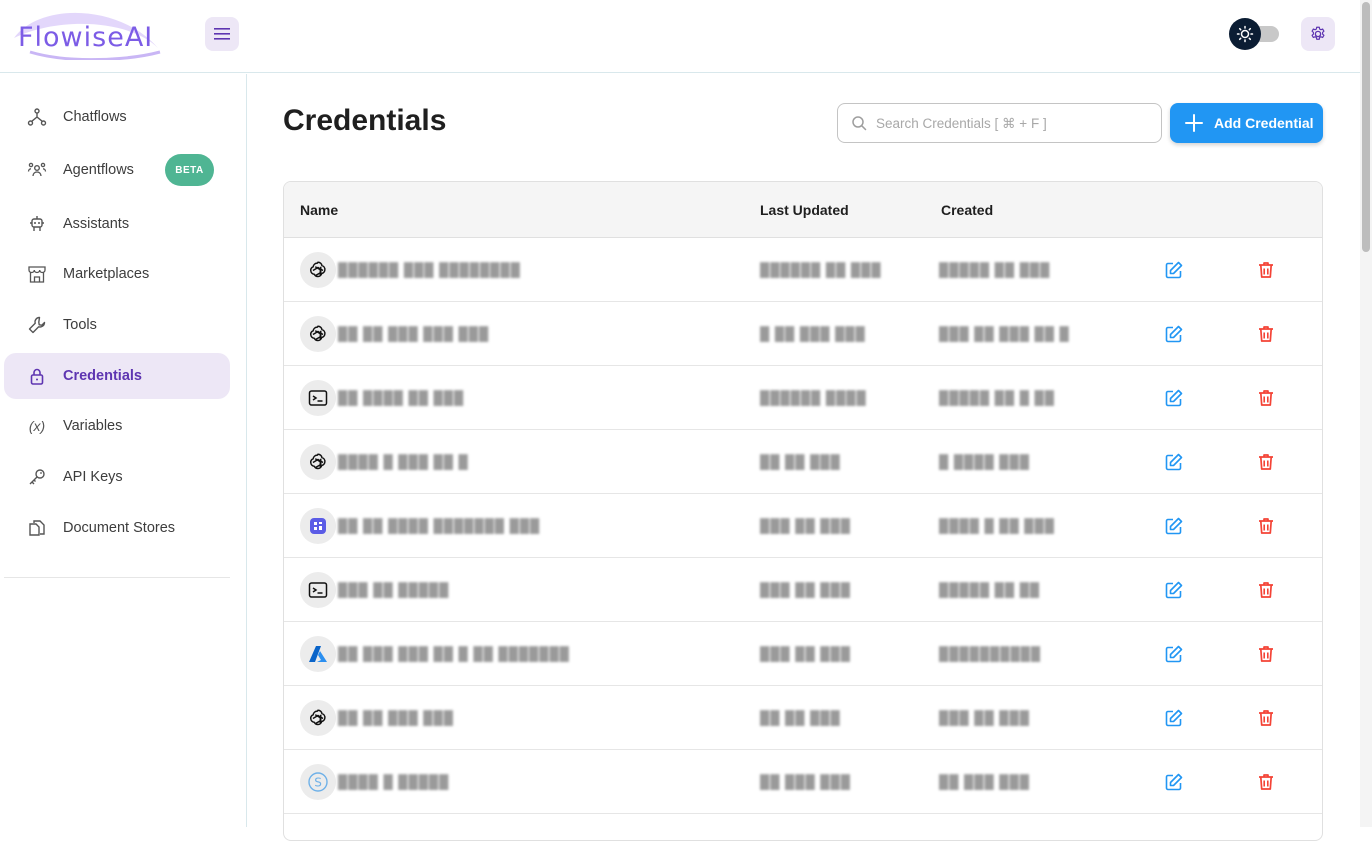 Image resolution: width=1372 pixels, height=841 pixels. I want to click on credential-created: █████ ██ █ ██, so click(997, 397).